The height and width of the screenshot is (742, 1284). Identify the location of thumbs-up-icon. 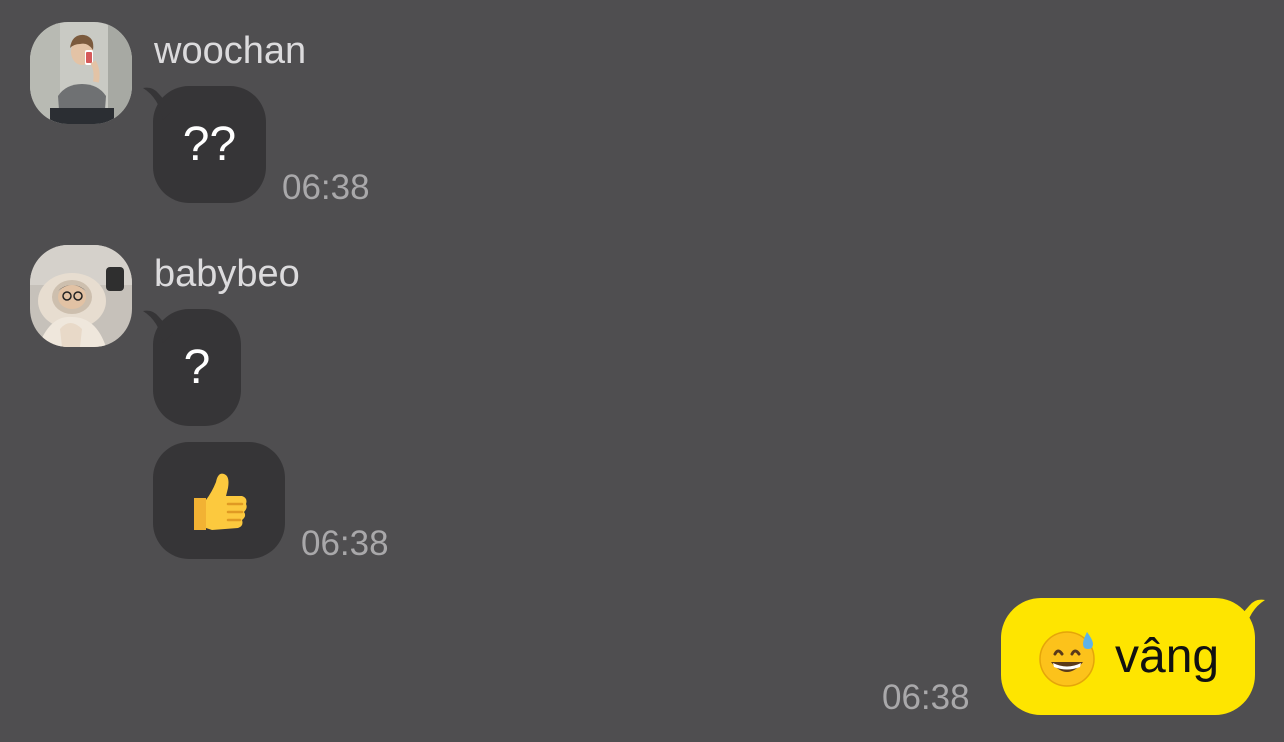
(220, 501).